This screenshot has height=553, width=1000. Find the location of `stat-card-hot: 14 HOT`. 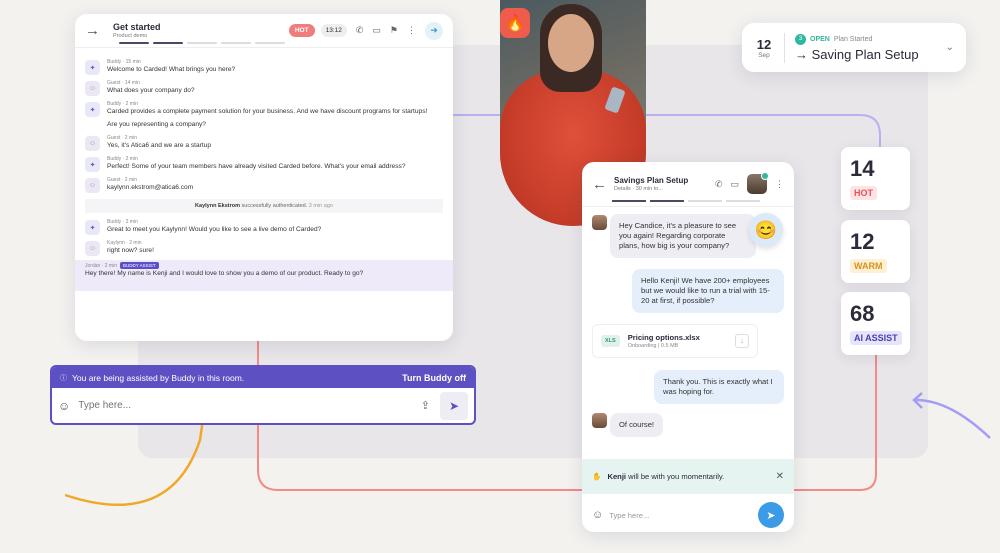

stat-card-hot: 14 HOT is located at coordinates (875, 178).